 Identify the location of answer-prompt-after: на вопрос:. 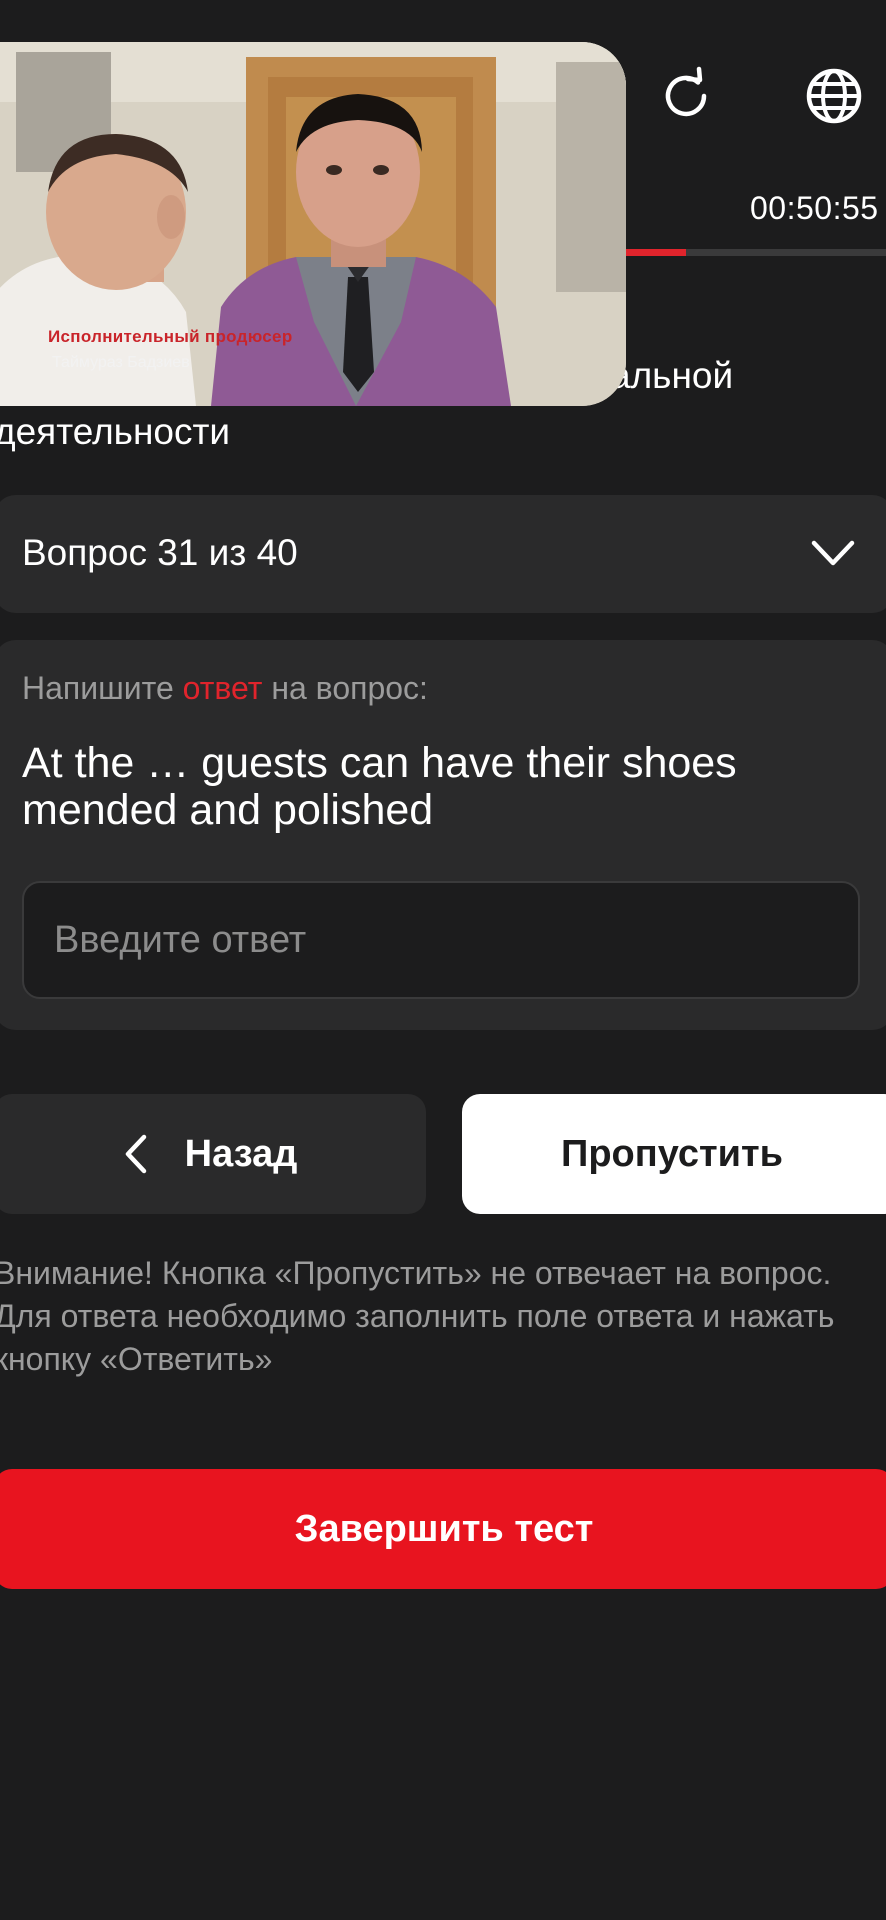
(345, 688).